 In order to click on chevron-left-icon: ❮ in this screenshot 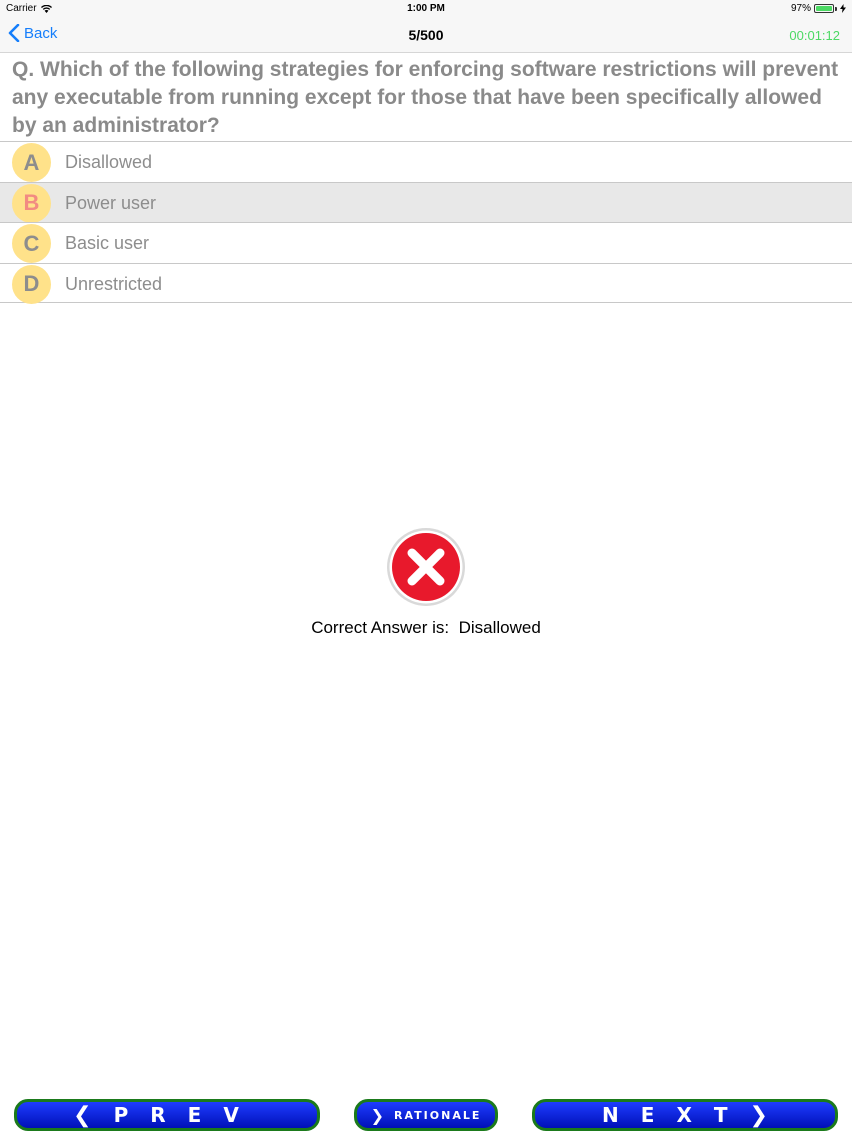, I will do `click(82, 1115)`.